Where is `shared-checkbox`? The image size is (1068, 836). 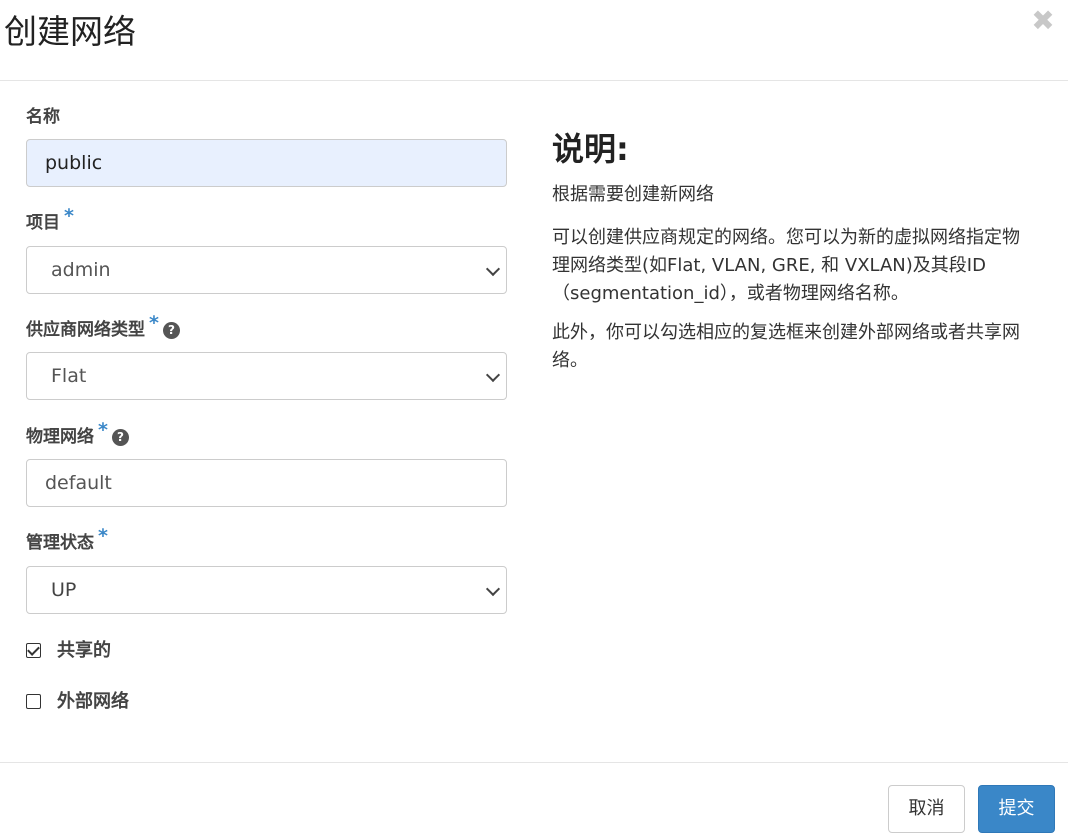 shared-checkbox is located at coordinates (33, 650).